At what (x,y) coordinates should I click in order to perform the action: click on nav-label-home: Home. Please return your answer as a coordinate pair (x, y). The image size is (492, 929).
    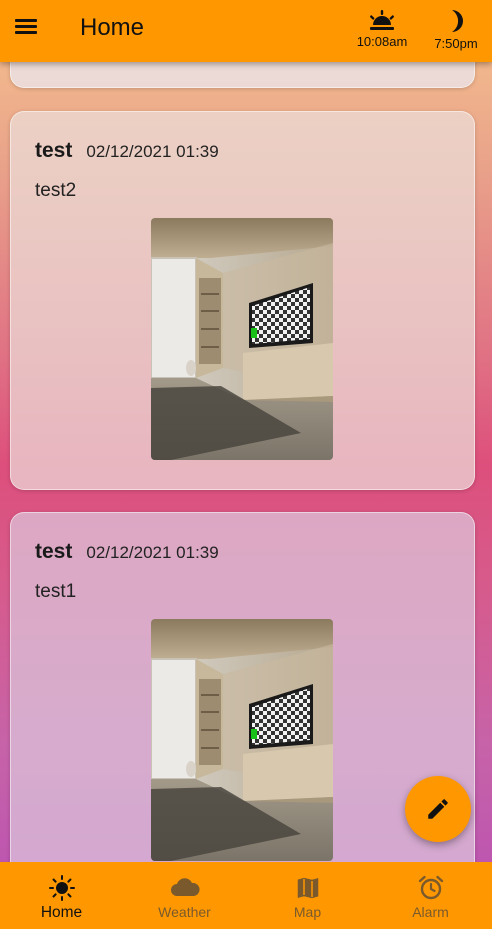
    Looking at the image, I should click on (61, 912).